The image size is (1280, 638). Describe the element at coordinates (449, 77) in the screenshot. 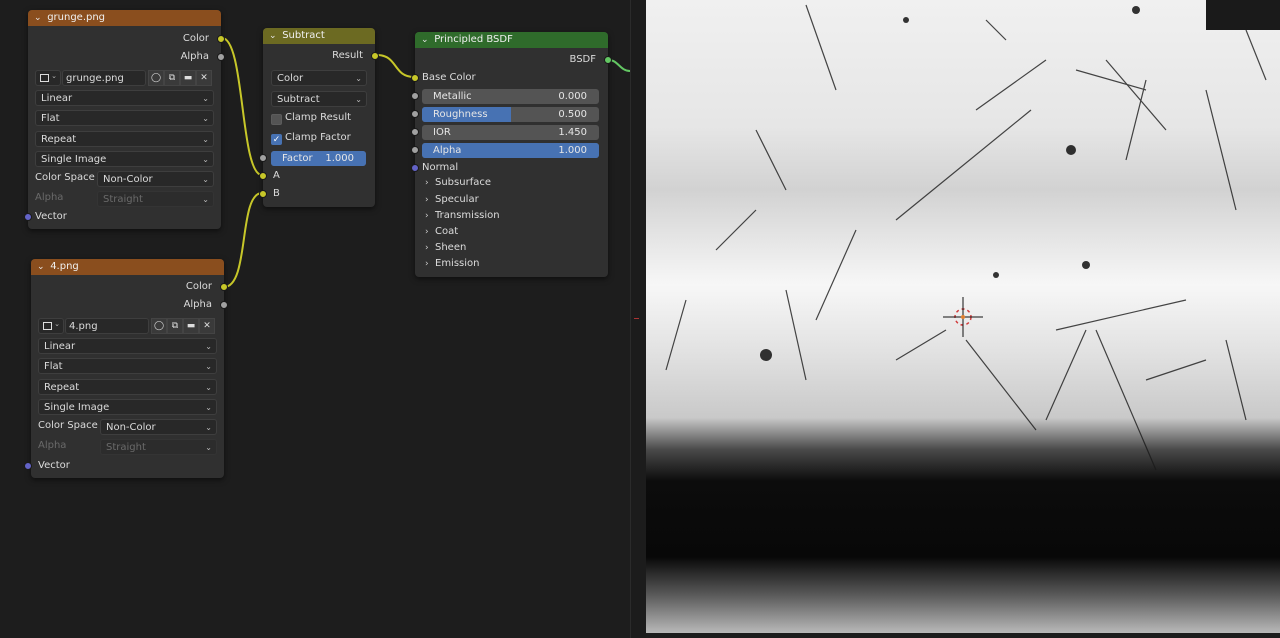

I see `input-label-base-color: Base Color` at that location.